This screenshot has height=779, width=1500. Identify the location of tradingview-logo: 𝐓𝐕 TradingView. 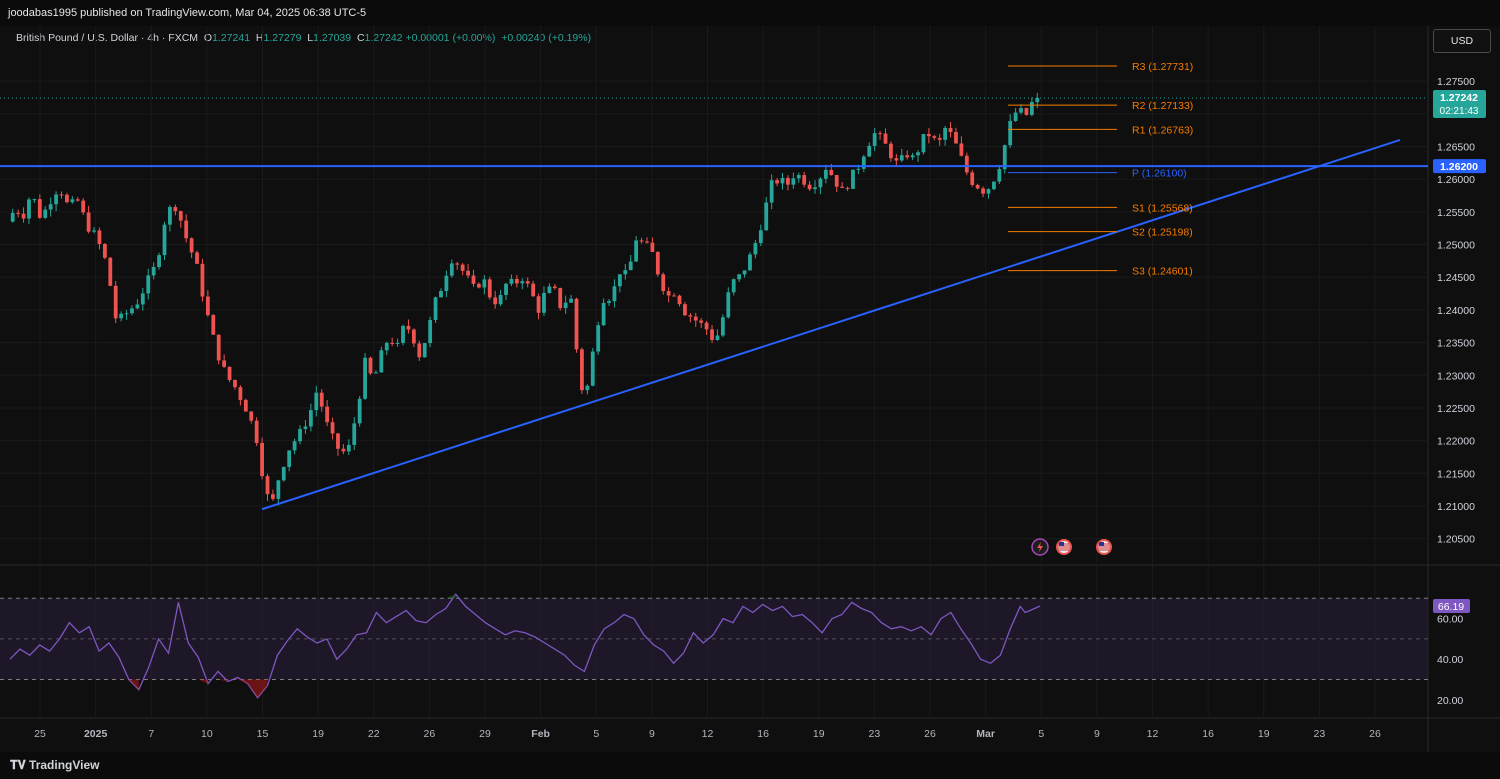
(55, 765).